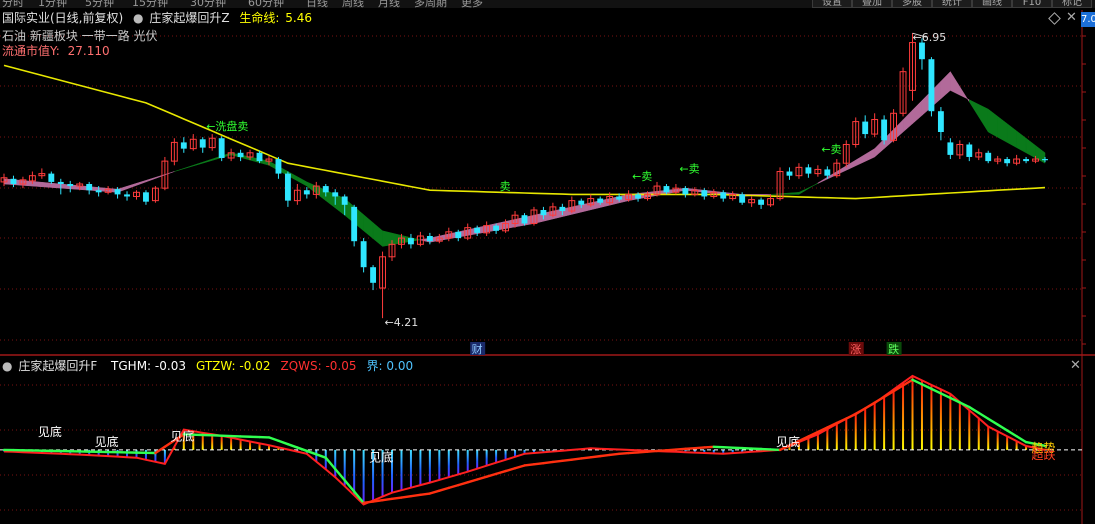 This screenshot has width=1095, height=524. Describe the element at coordinates (1075, 365) in the screenshot. I see `sub-close-icon: ✕` at that location.